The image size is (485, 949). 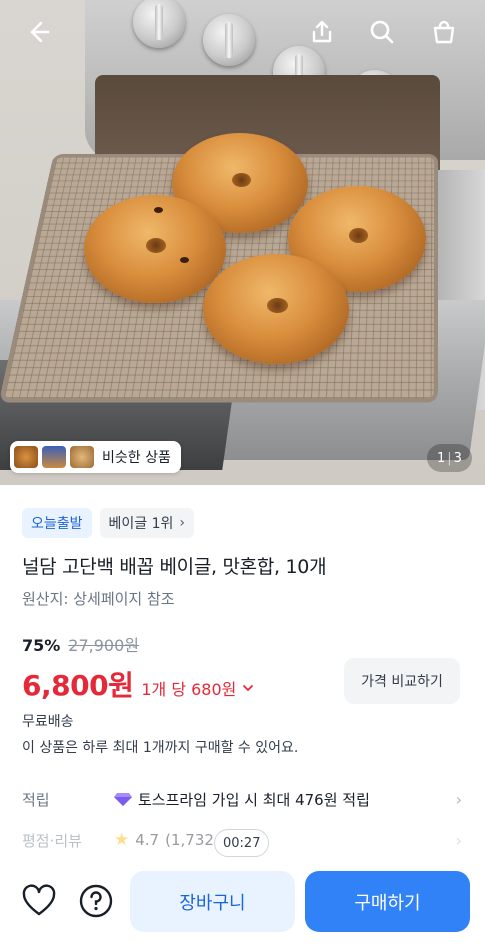 I want to click on similar-products-button: 비슷한 상품, so click(x=95, y=457).